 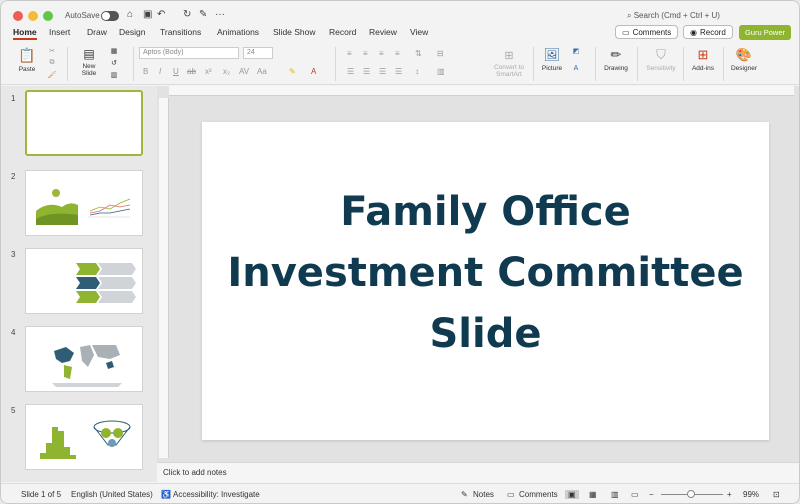 What do you see at coordinates (27, 55) in the screenshot?
I see `clipboard-icon: 📋` at bounding box center [27, 55].